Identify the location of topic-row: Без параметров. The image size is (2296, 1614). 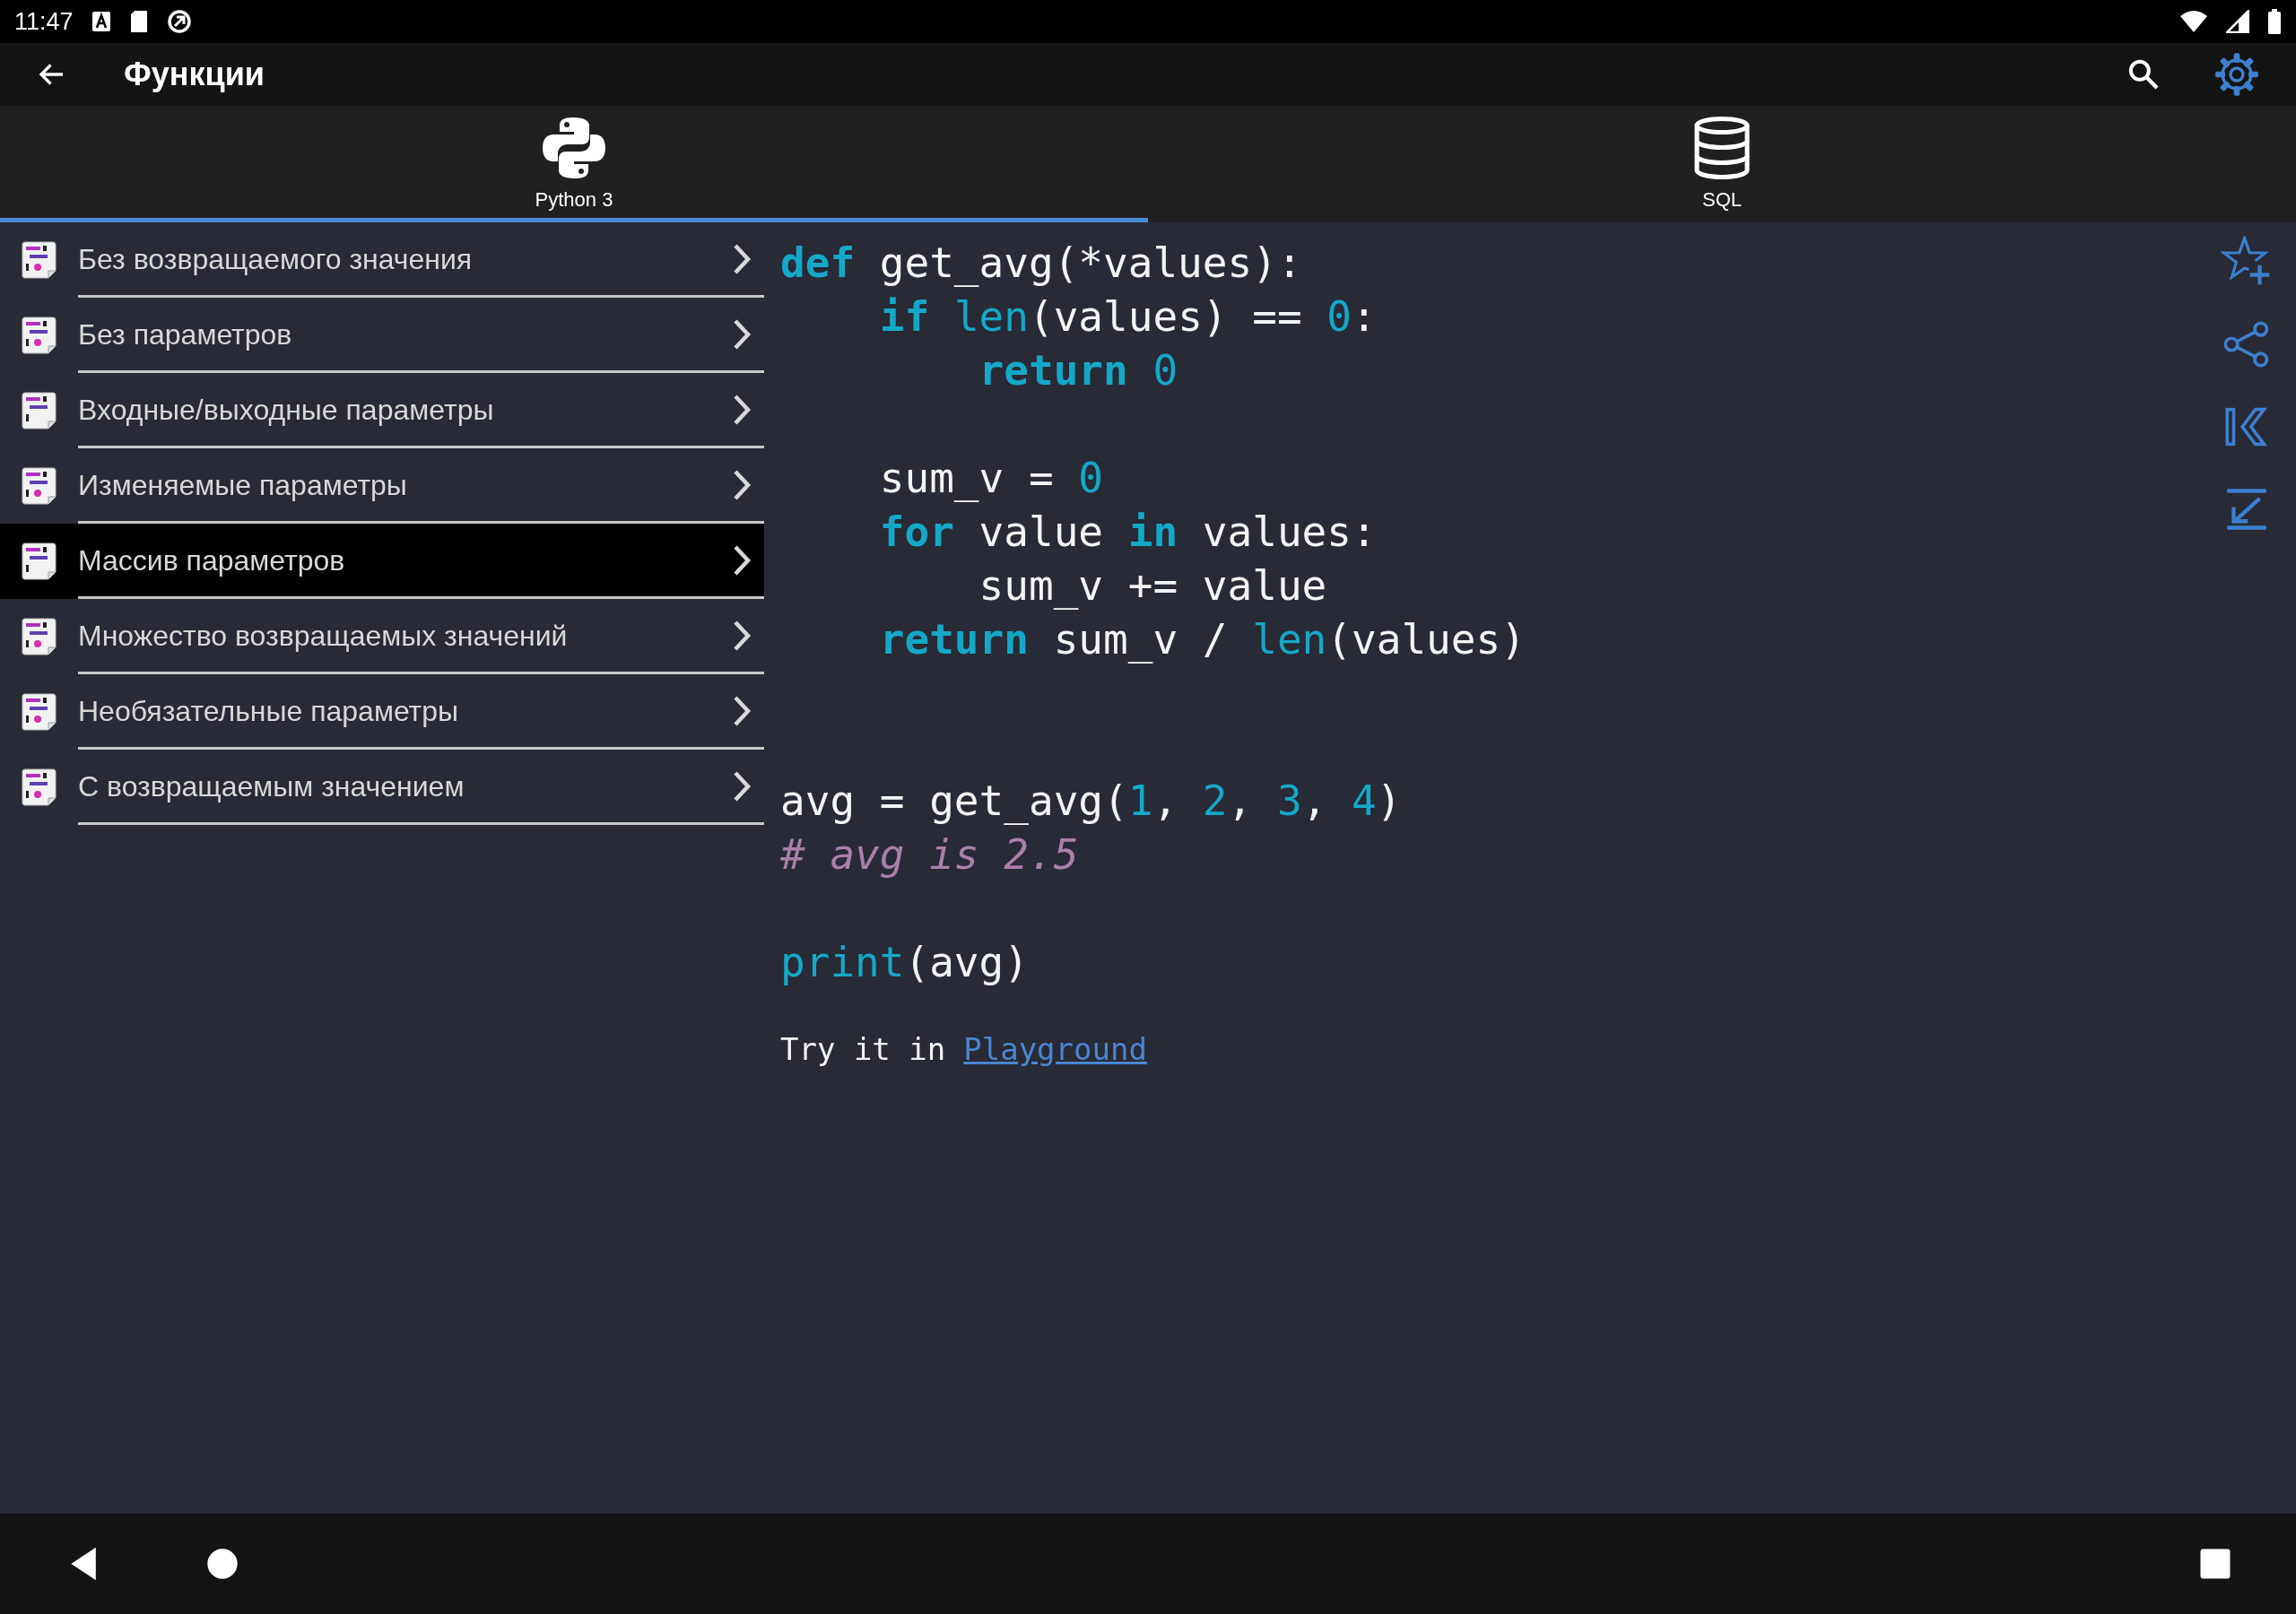
(382, 335).